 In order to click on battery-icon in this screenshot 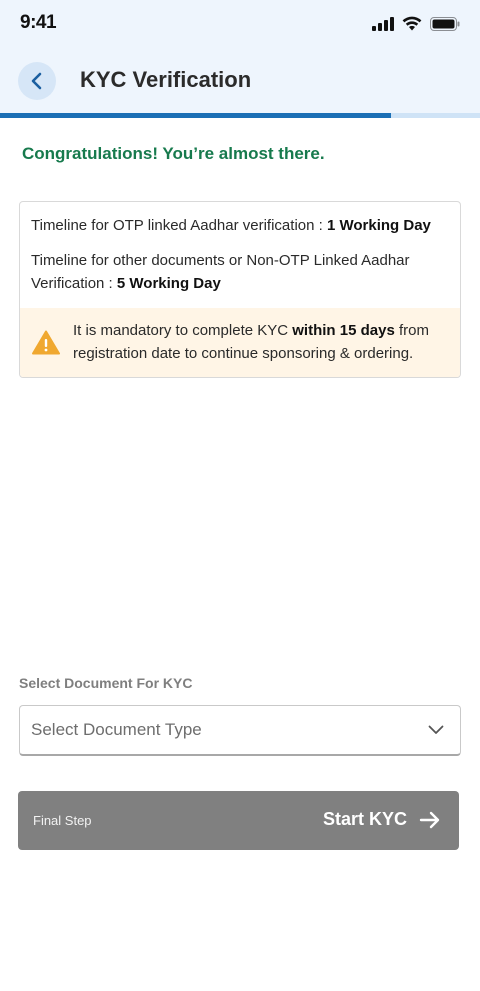, I will do `click(445, 23)`.